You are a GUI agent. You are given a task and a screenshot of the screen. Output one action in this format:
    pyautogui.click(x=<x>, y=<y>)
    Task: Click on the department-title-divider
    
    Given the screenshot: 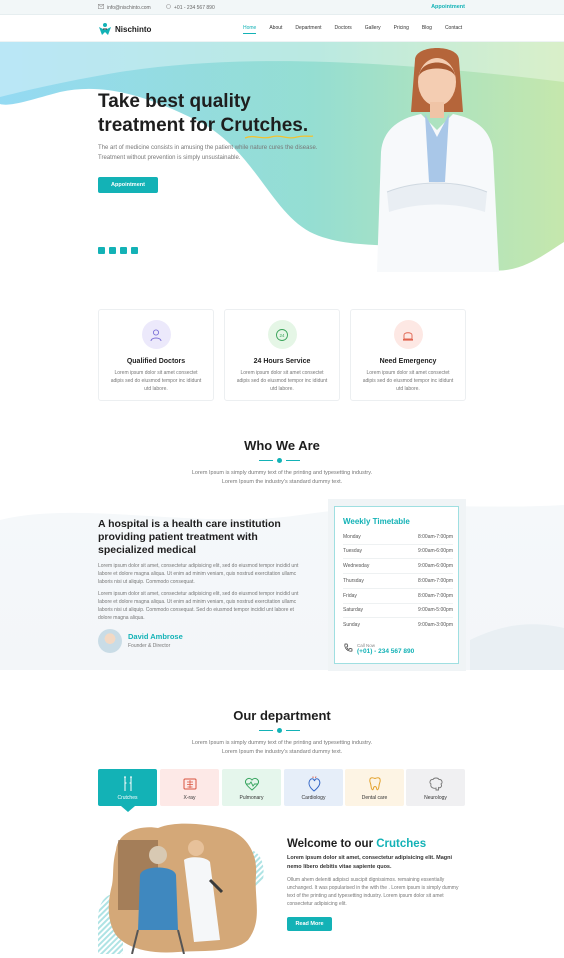 What is the action you would take?
    pyautogui.click(x=279, y=730)
    